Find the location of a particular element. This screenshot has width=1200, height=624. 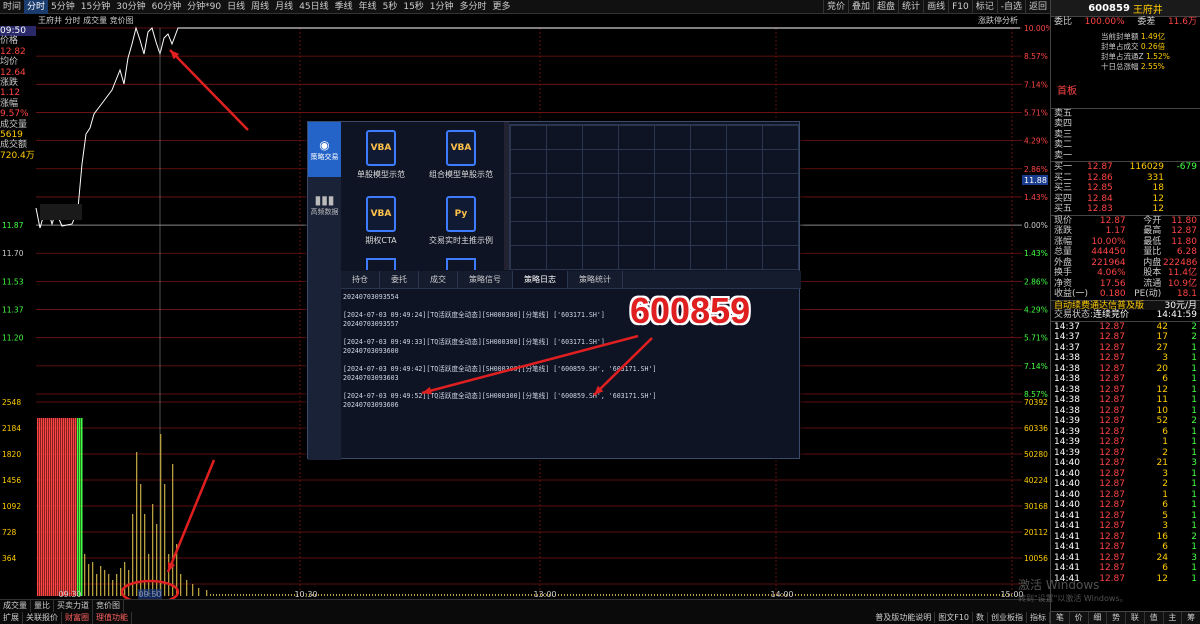

panel-tab: 势 is located at coordinates (1116, 618).